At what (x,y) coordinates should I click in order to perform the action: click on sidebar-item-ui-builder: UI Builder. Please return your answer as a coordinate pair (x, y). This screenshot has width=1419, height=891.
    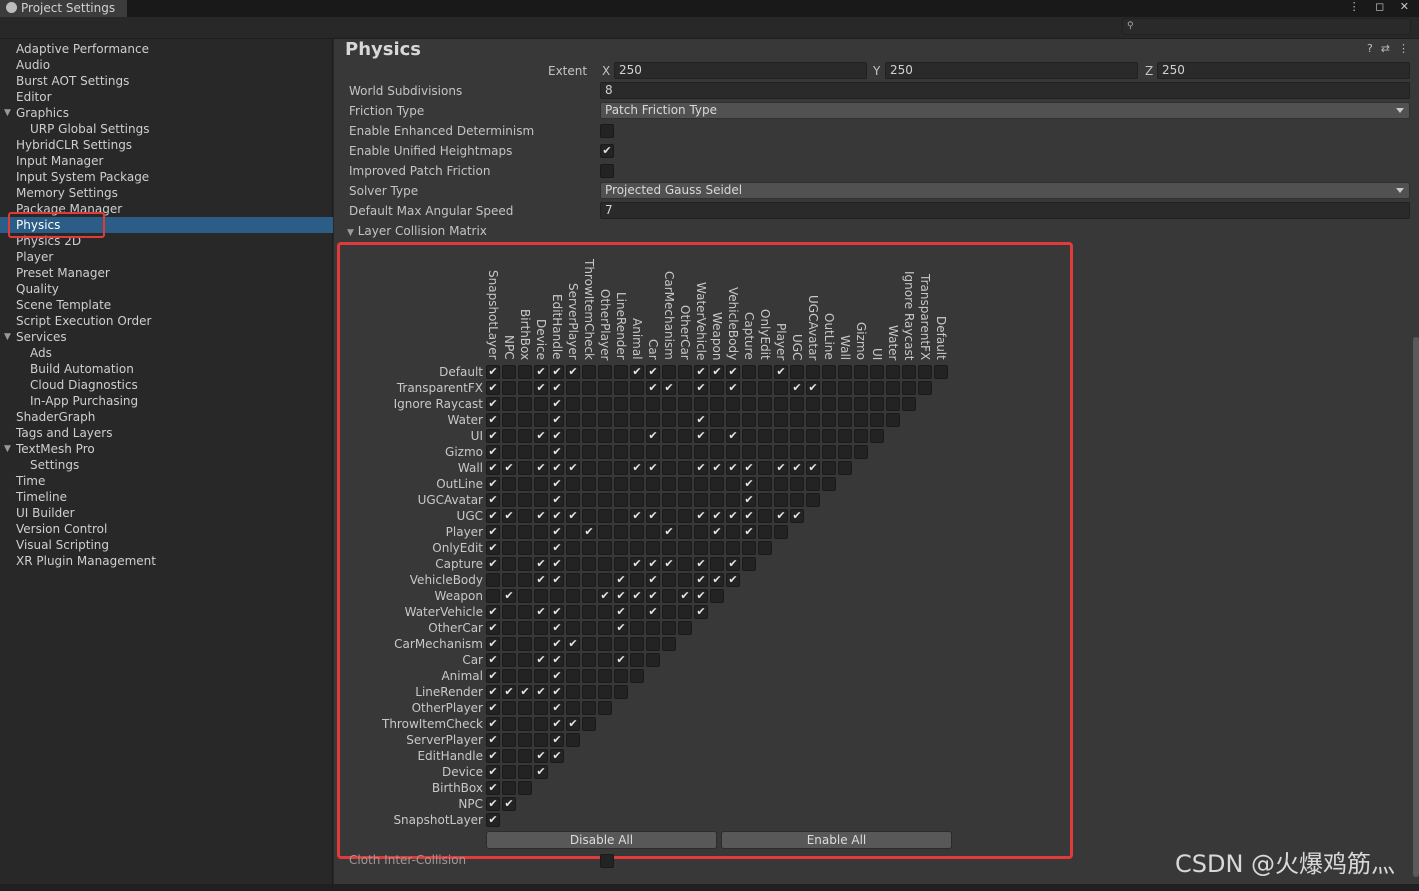
    Looking at the image, I should click on (45, 513).